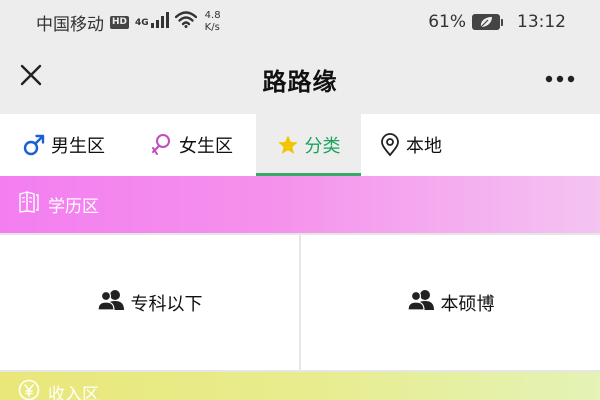 Image resolution: width=600 pixels, height=400 pixels. What do you see at coordinates (142, 22) in the screenshot?
I see `network-type: 4G` at bounding box center [142, 22].